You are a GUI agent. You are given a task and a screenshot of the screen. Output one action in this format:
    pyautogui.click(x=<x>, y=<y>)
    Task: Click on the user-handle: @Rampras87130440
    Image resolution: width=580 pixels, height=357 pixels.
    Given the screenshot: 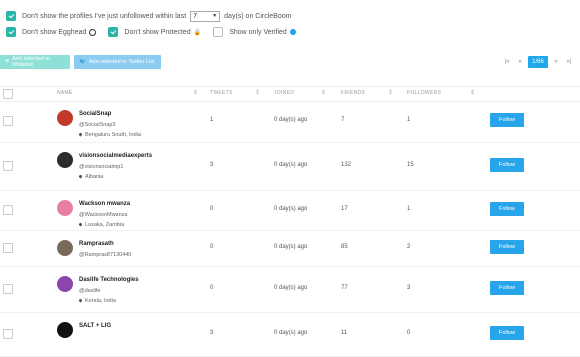 What is the action you would take?
    pyautogui.click(x=105, y=255)
    